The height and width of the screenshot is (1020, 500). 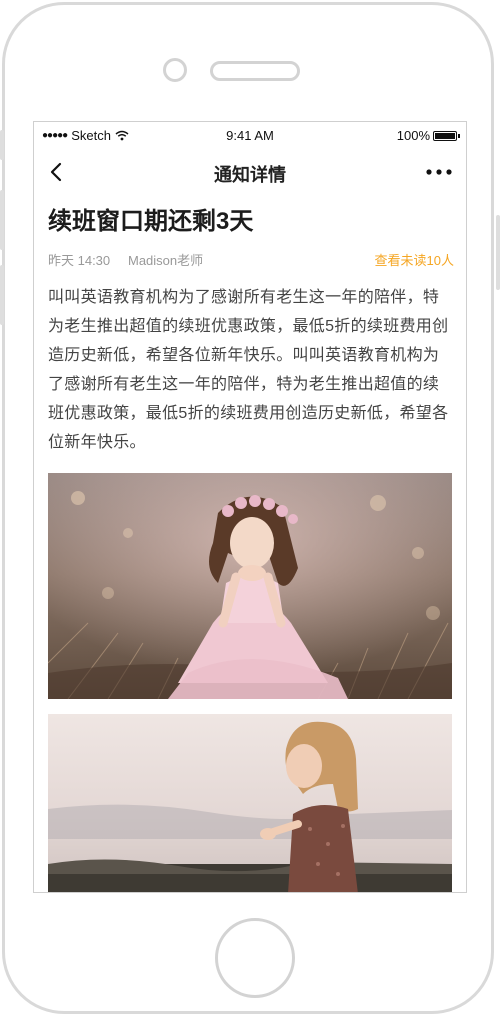 What do you see at coordinates (250, 135) in the screenshot?
I see `status-bar: ●●●●● Sketch 9:41 AM 100%` at bounding box center [250, 135].